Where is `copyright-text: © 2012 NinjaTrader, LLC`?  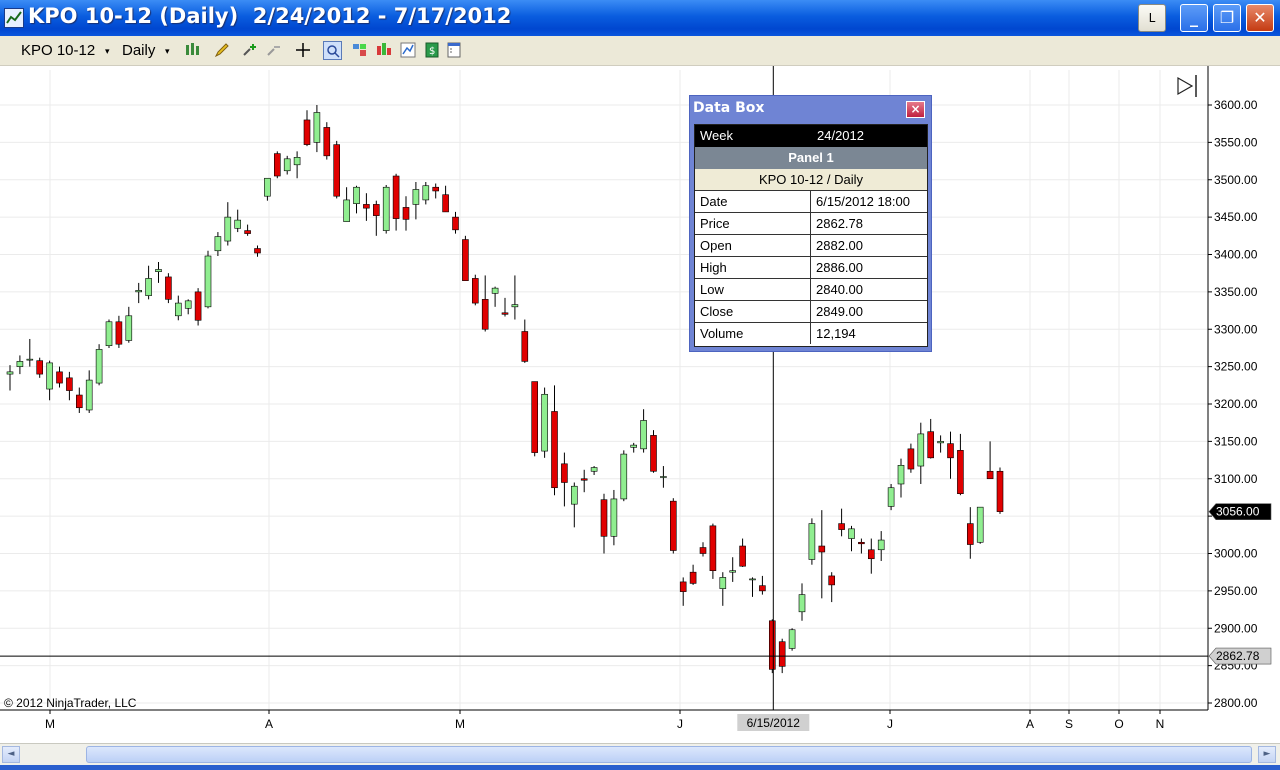 copyright-text: © 2012 NinjaTrader, LLC is located at coordinates (70, 703).